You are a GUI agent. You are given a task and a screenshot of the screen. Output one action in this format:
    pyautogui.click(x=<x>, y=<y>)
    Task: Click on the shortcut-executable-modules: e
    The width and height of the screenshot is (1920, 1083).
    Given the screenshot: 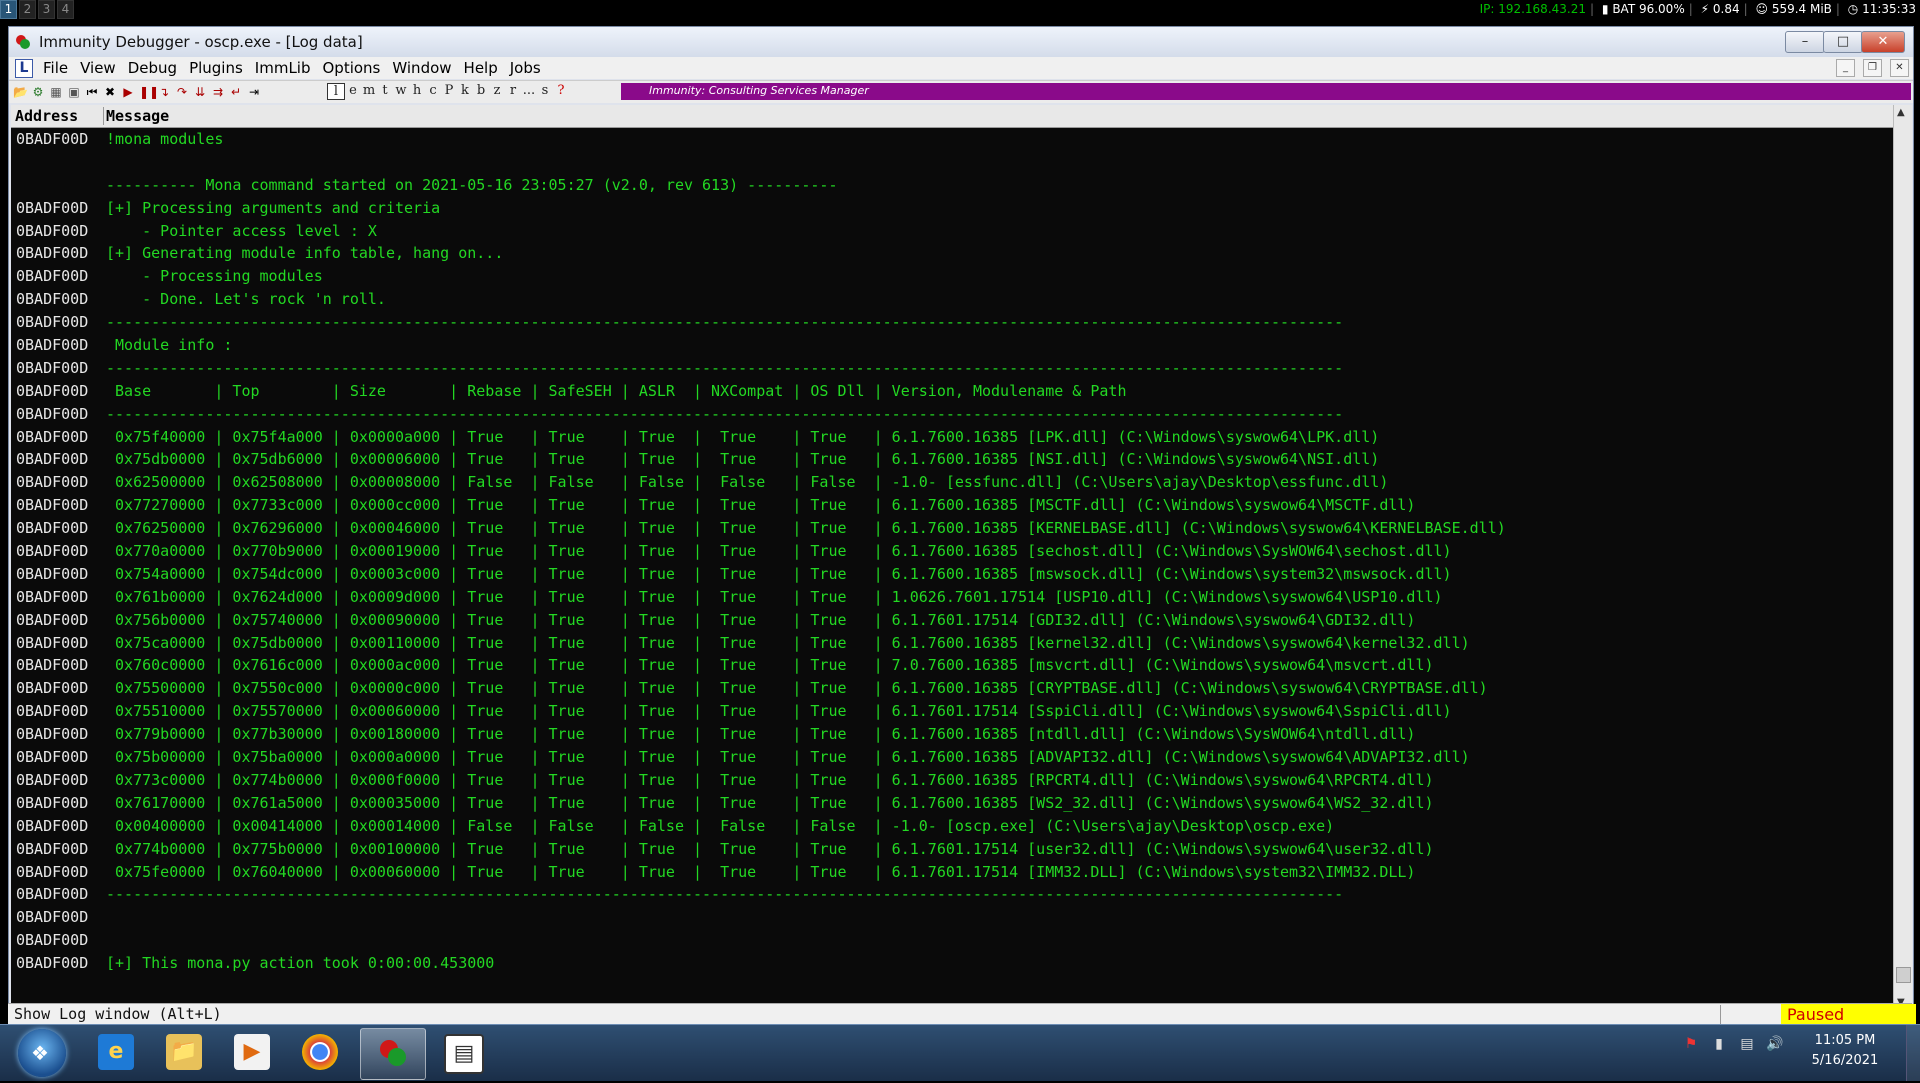 What is the action you would take?
    pyautogui.click(x=353, y=91)
    